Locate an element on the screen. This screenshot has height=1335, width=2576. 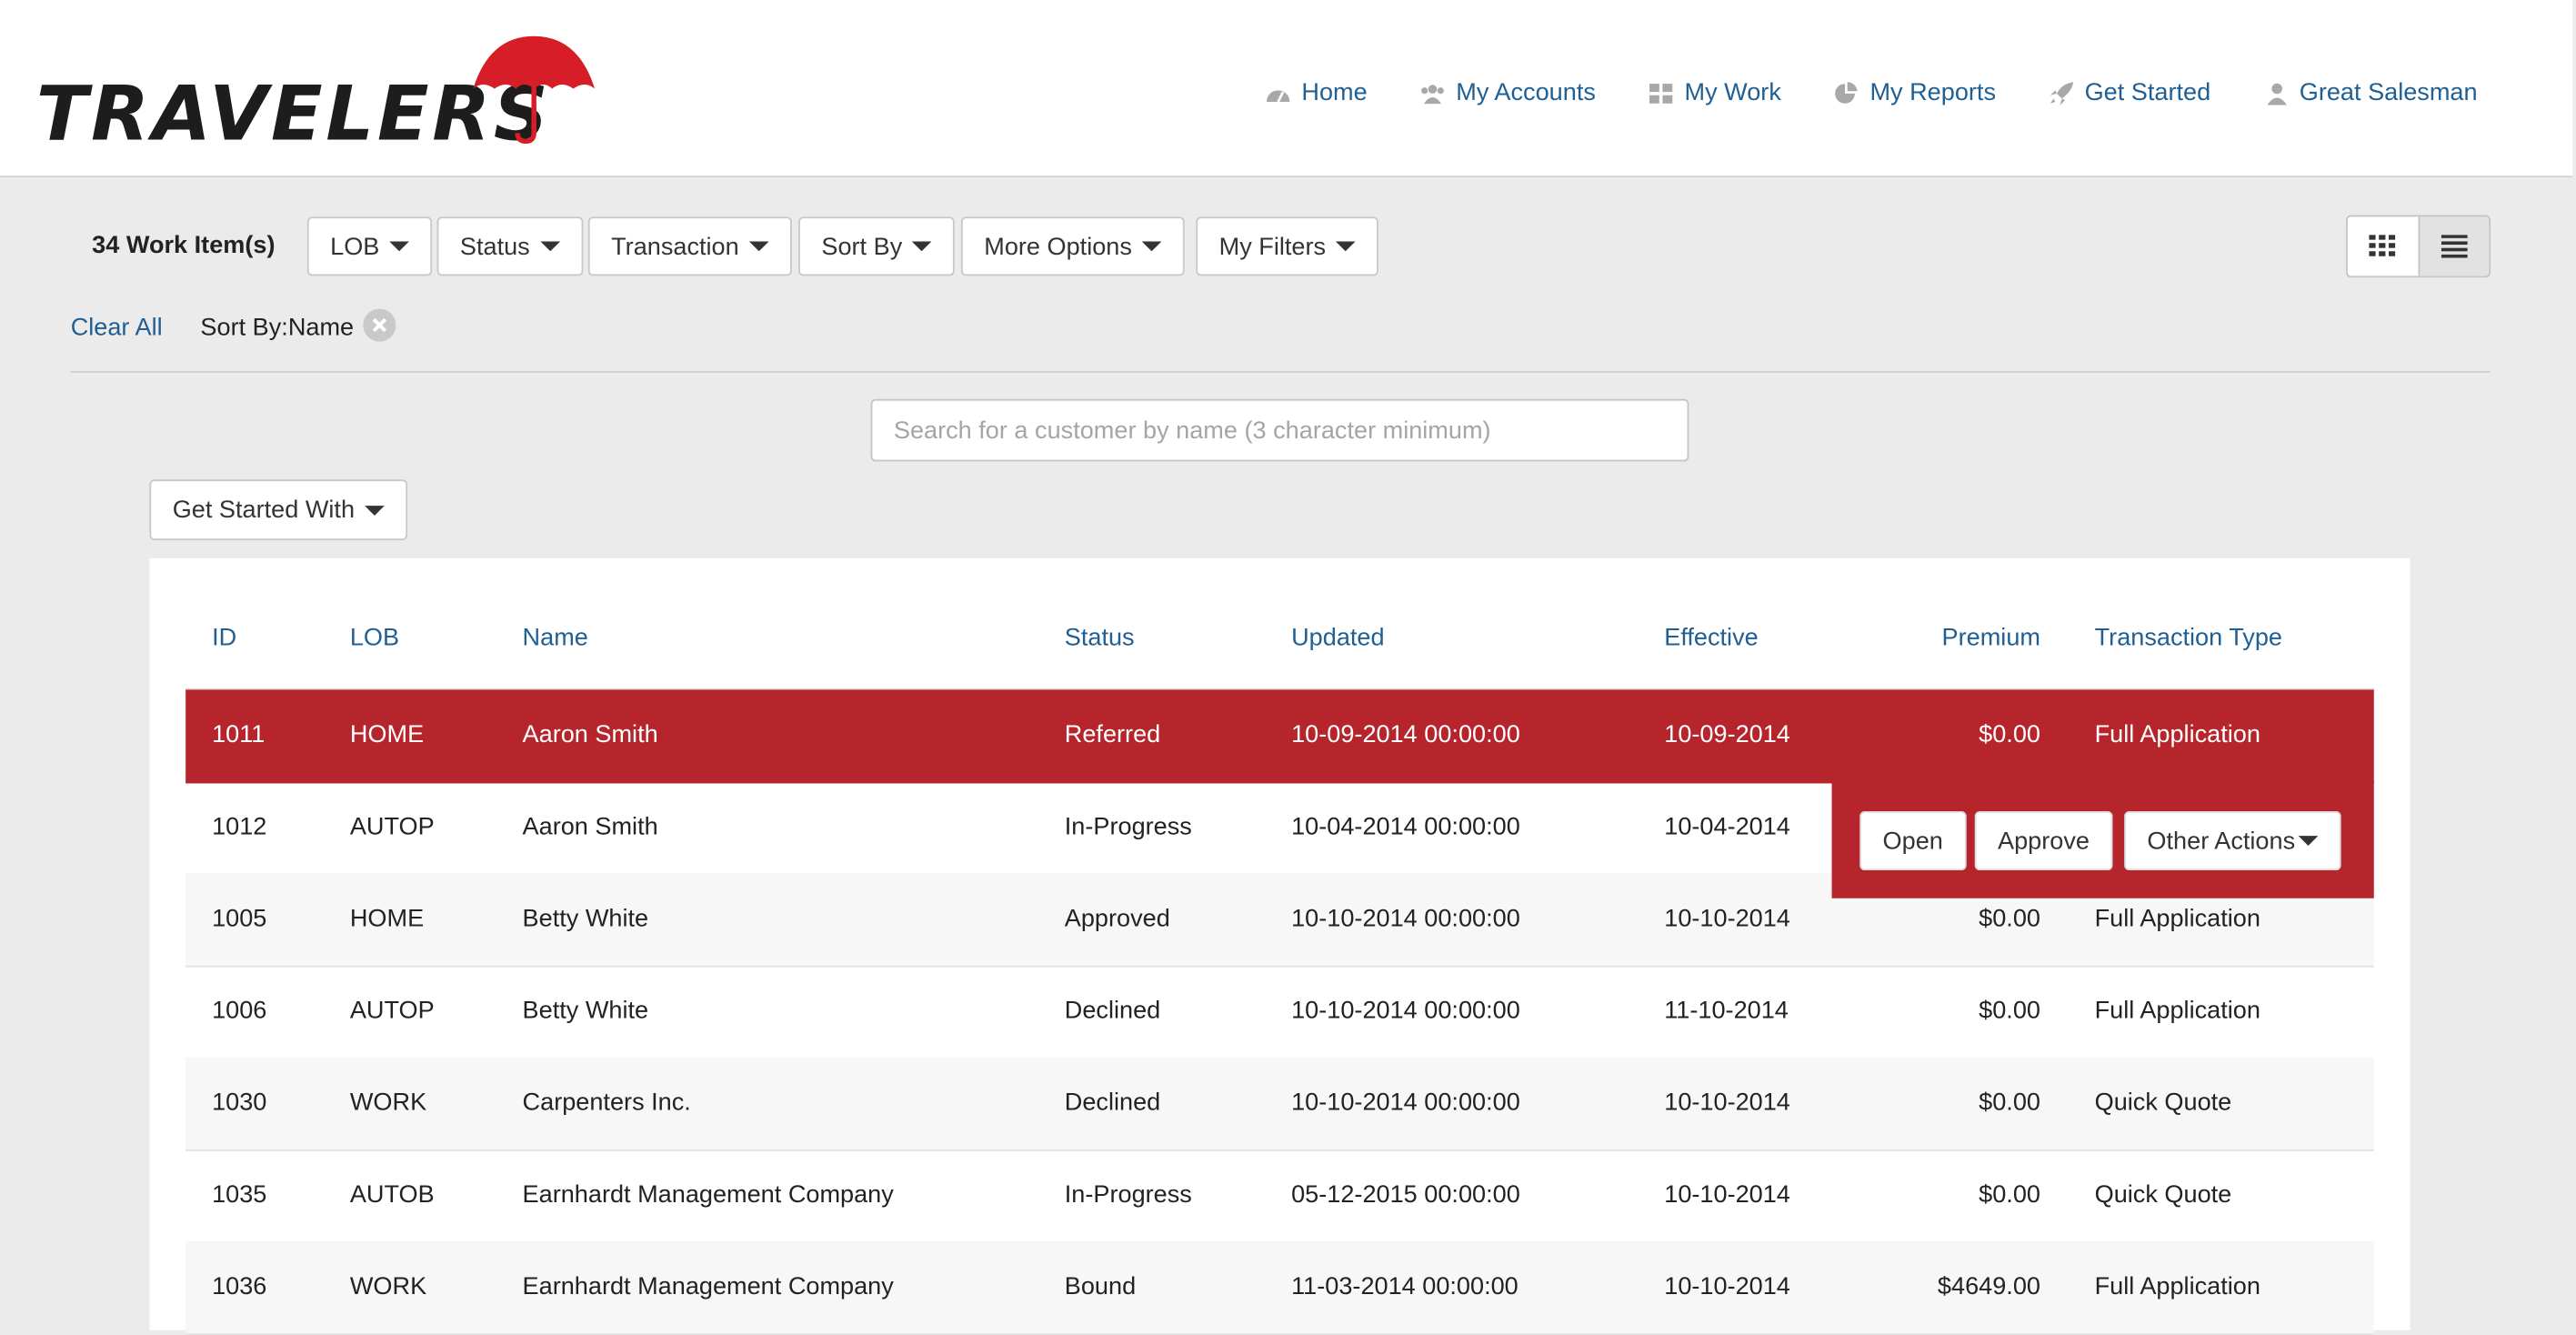
column-header-lob: LOB is located at coordinates (374, 638).